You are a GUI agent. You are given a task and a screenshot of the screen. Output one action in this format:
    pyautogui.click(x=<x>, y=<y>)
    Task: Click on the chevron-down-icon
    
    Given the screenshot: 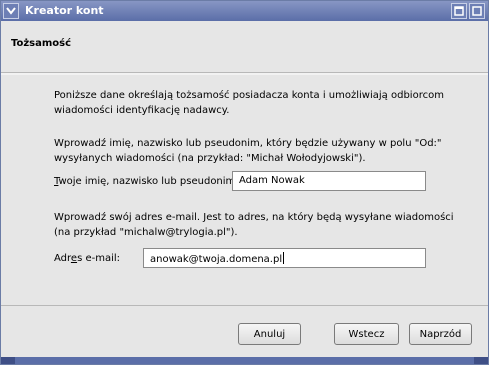 What is the action you would take?
    pyautogui.click(x=11, y=11)
    